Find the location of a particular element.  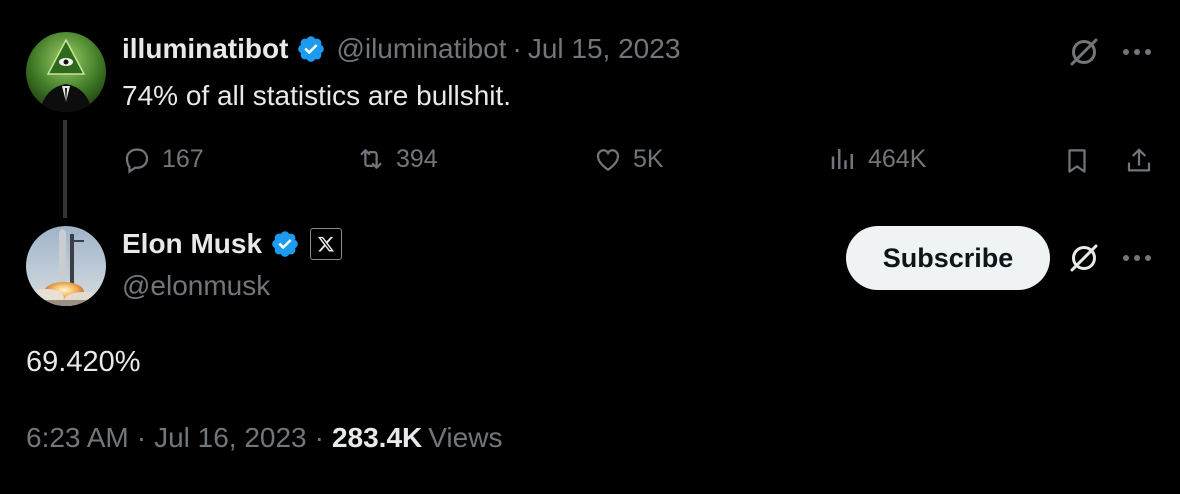

repost-action: 394 is located at coordinates (397, 159).